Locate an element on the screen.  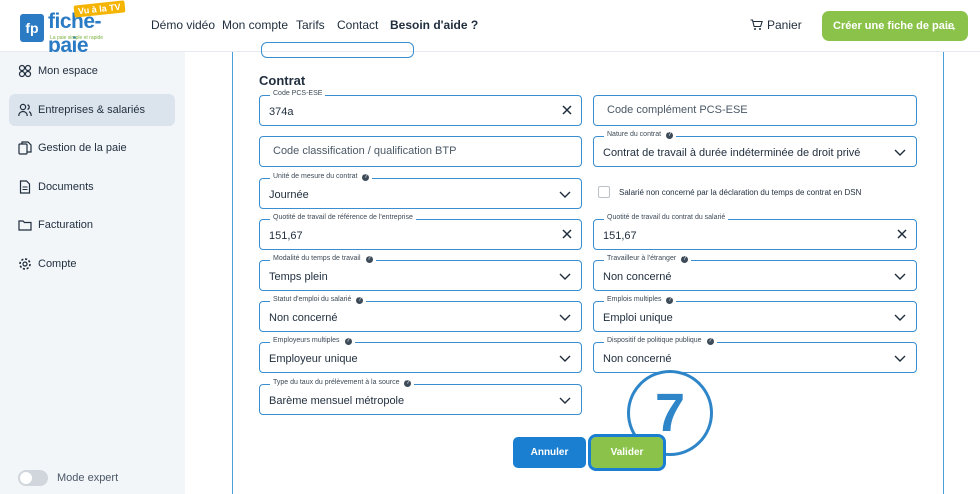
quotite-salarie-label: Quotité de travail du contrat du salarié is located at coordinates (666, 217).